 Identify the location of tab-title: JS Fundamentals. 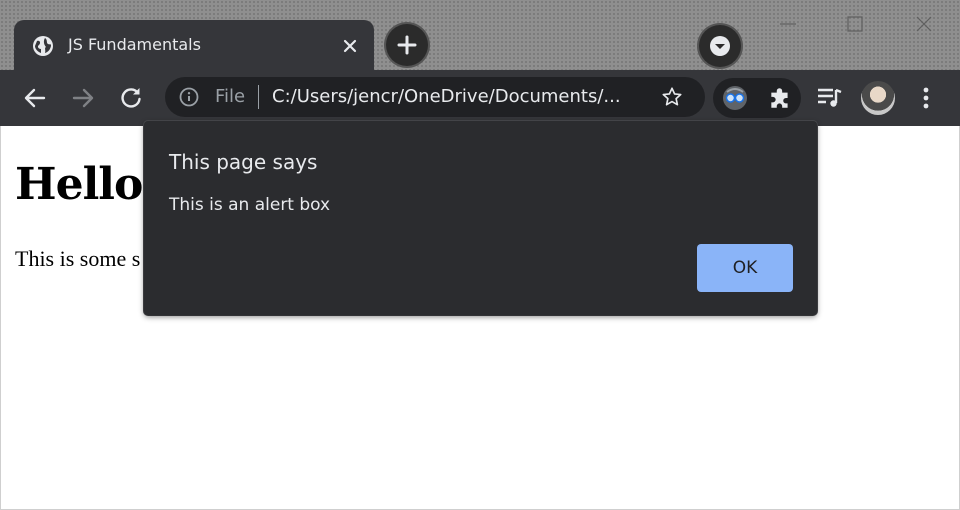
(134, 44).